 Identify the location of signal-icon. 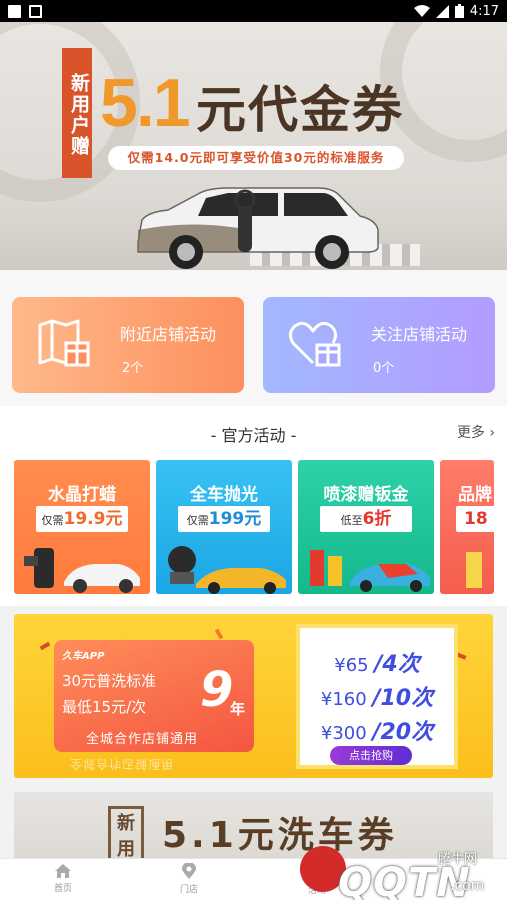
(442, 11).